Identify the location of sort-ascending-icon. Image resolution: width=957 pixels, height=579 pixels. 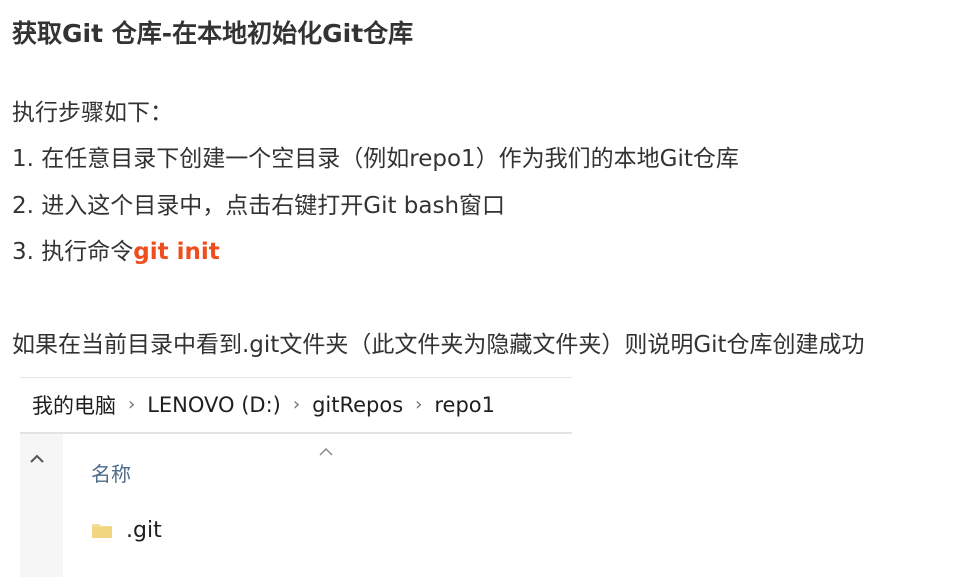
(326, 452).